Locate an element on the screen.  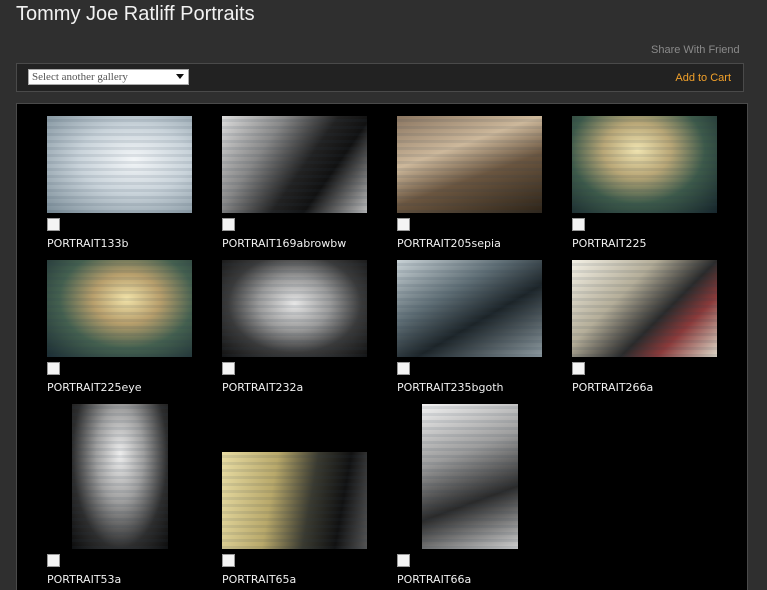
gallery-select-placeholder: Select another gallery is located at coordinates (80, 77).